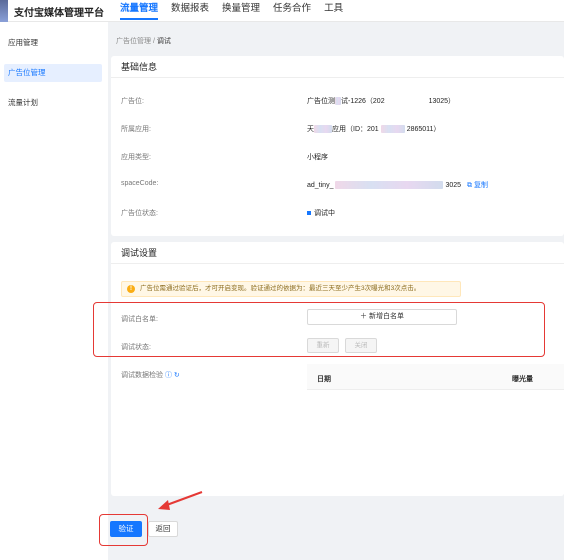 The height and width of the screenshot is (560, 564). Describe the element at coordinates (136, 129) in the screenshot. I see `app-label: 所属应用:` at that location.